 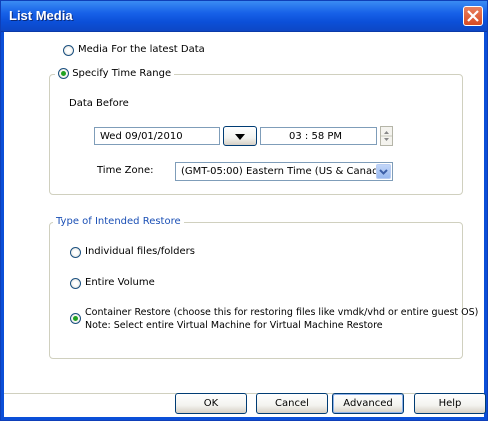 What do you see at coordinates (244, 16) in the screenshot?
I see `title-bar: List Media` at bounding box center [244, 16].